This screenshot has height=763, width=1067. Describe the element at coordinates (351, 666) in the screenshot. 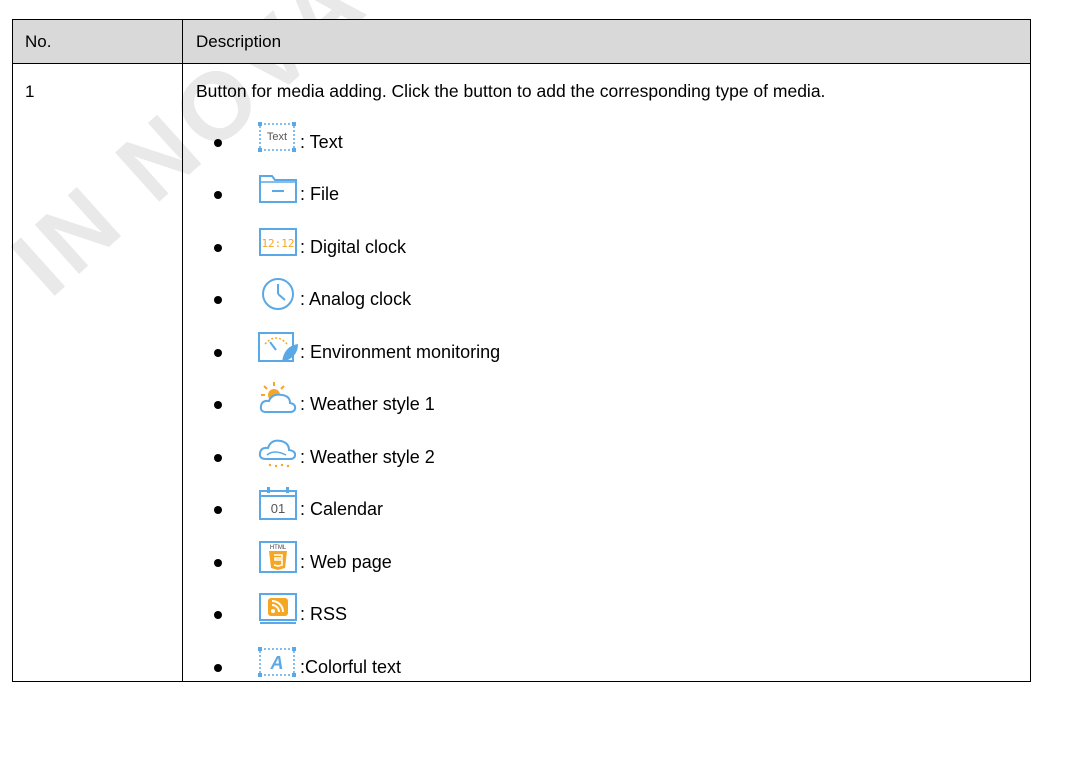

I see `list-item-label: :Colorful text` at that location.